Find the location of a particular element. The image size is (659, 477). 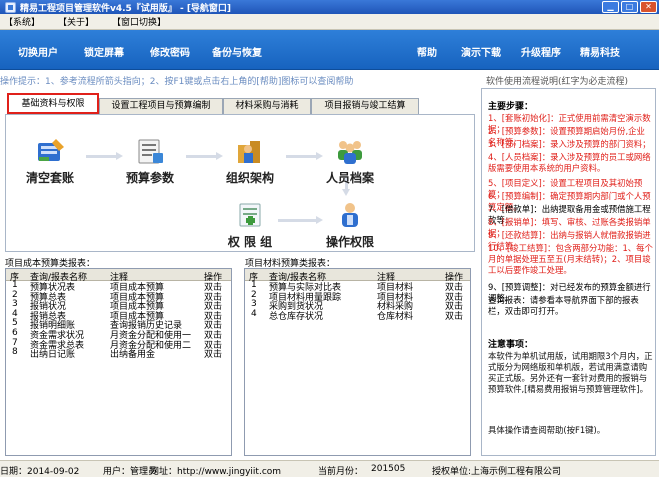

close-icon: ✕ is located at coordinates (648, 7).